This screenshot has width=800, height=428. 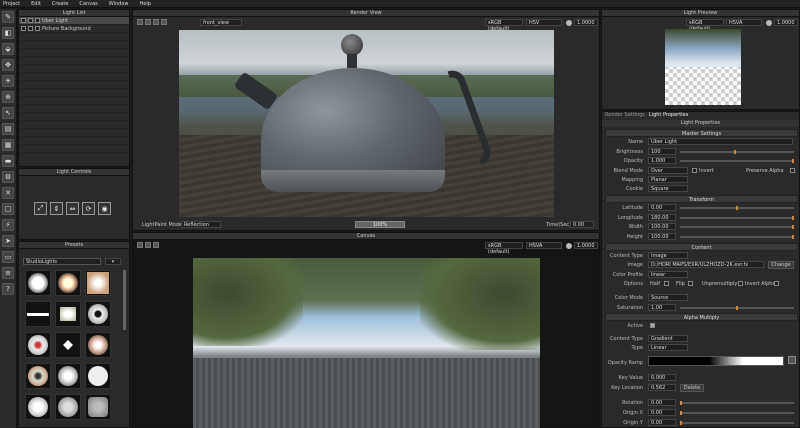 What do you see at coordinates (8, 177) in the screenshot?
I see `gear-icon: ⚙` at bounding box center [8, 177].